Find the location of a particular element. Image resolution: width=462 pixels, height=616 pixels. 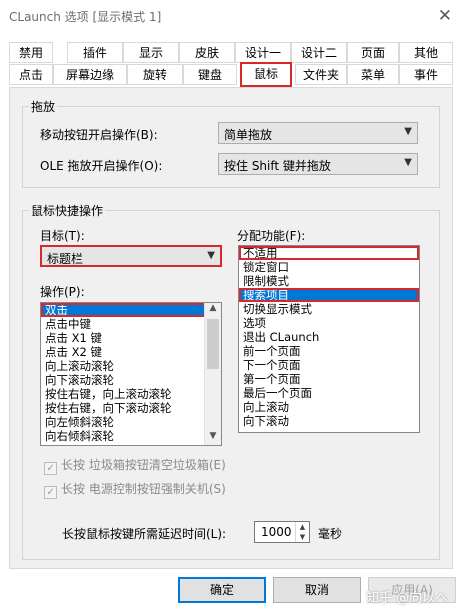

close-icon: ✕ is located at coordinates (445, 16).